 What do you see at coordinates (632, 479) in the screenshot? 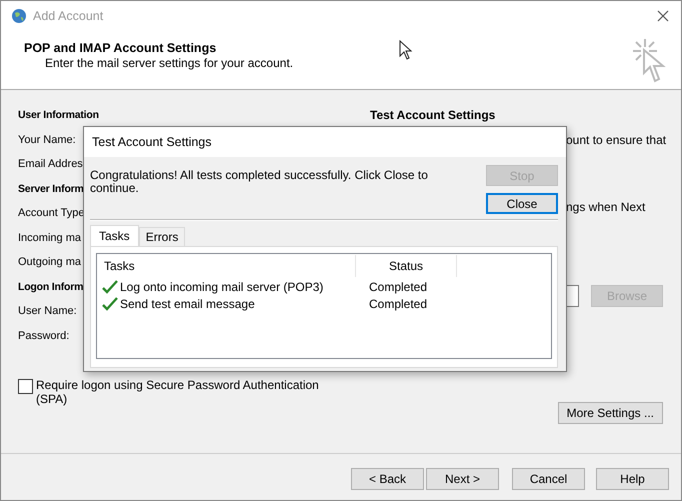
I see `footer-button: Help` at bounding box center [632, 479].